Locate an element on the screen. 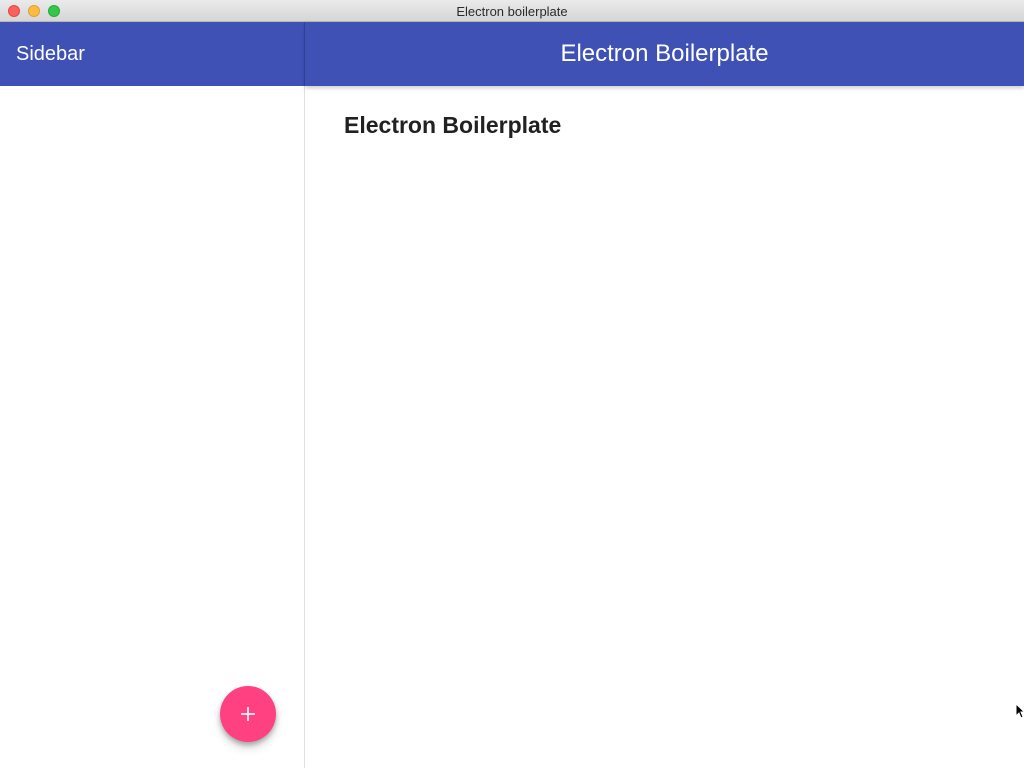 Image resolution: width=1024 pixels, height=768 pixels. add-button is located at coordinates (248, 714).